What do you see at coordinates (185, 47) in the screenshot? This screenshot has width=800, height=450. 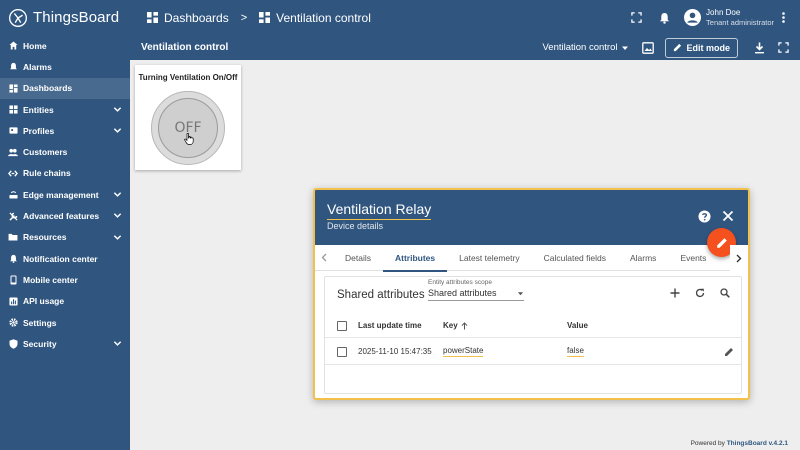 I see `dashboard-title: Ventilation control` at bounding box center [185, 47].